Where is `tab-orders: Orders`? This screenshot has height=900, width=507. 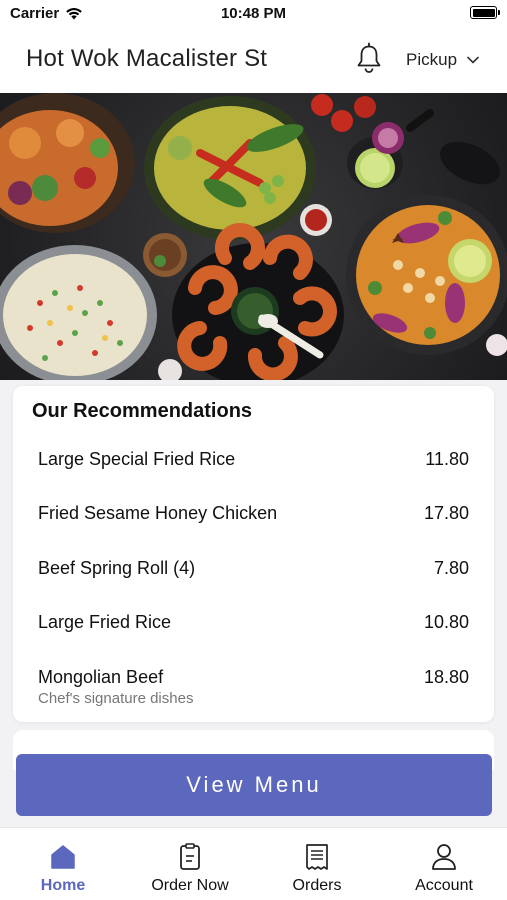
tab-orders: Orders is located at coordinates (317, 864).